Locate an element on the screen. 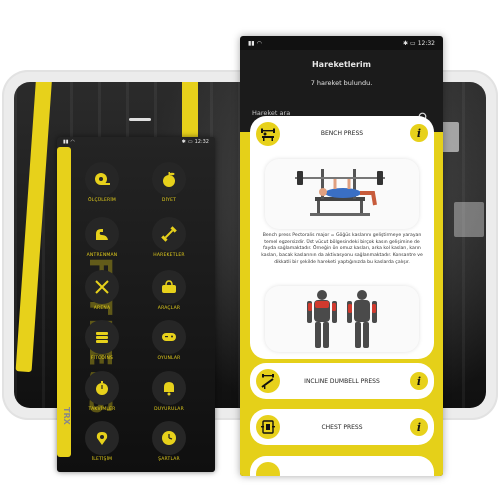 The image size is (500, 500). ceiling-light is located at coordinates (140, 119).